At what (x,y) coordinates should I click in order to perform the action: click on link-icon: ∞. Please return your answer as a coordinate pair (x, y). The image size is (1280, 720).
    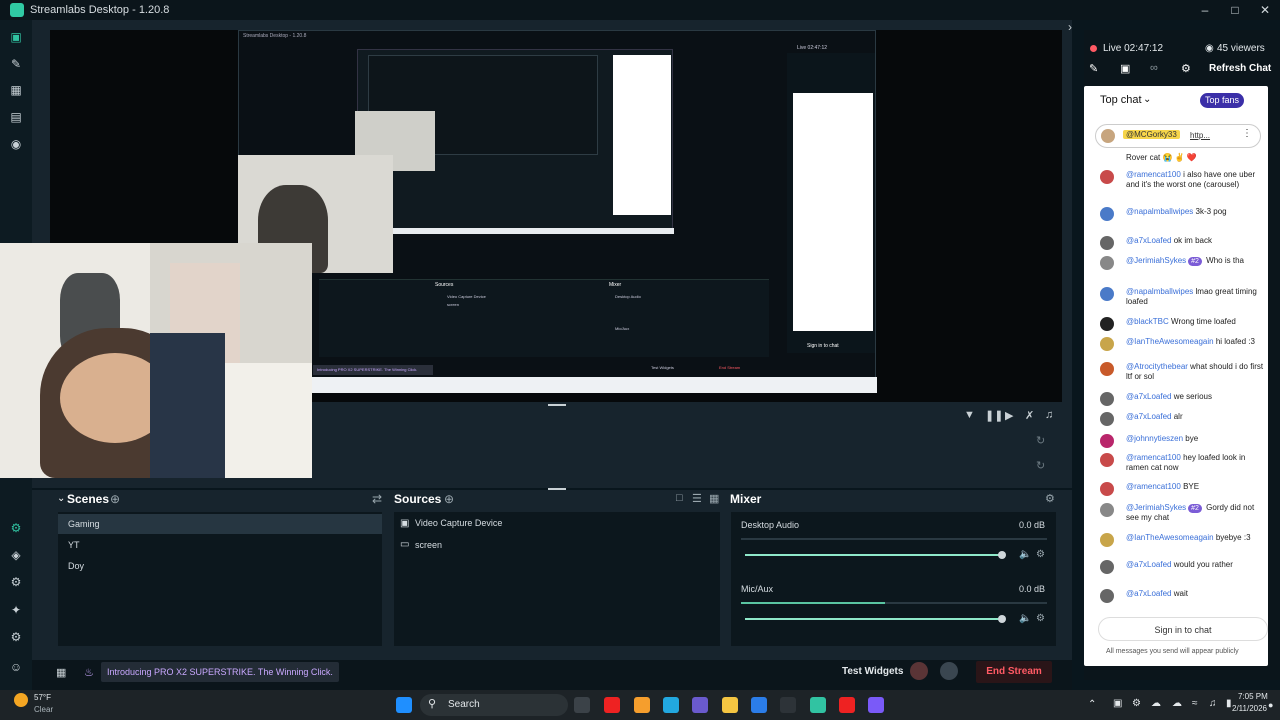
    Looking at the image, I should click on (1154, 68).